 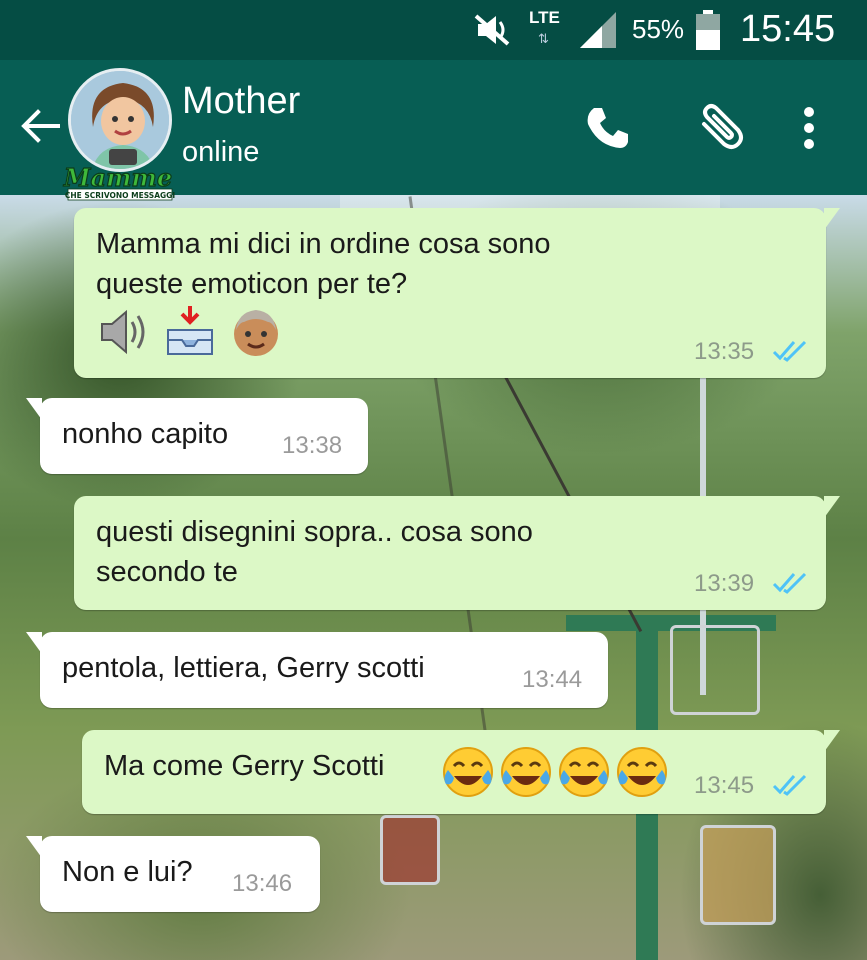 I want to click on message-incoming: nonho capito 13:38, so click(x=197, y=436).